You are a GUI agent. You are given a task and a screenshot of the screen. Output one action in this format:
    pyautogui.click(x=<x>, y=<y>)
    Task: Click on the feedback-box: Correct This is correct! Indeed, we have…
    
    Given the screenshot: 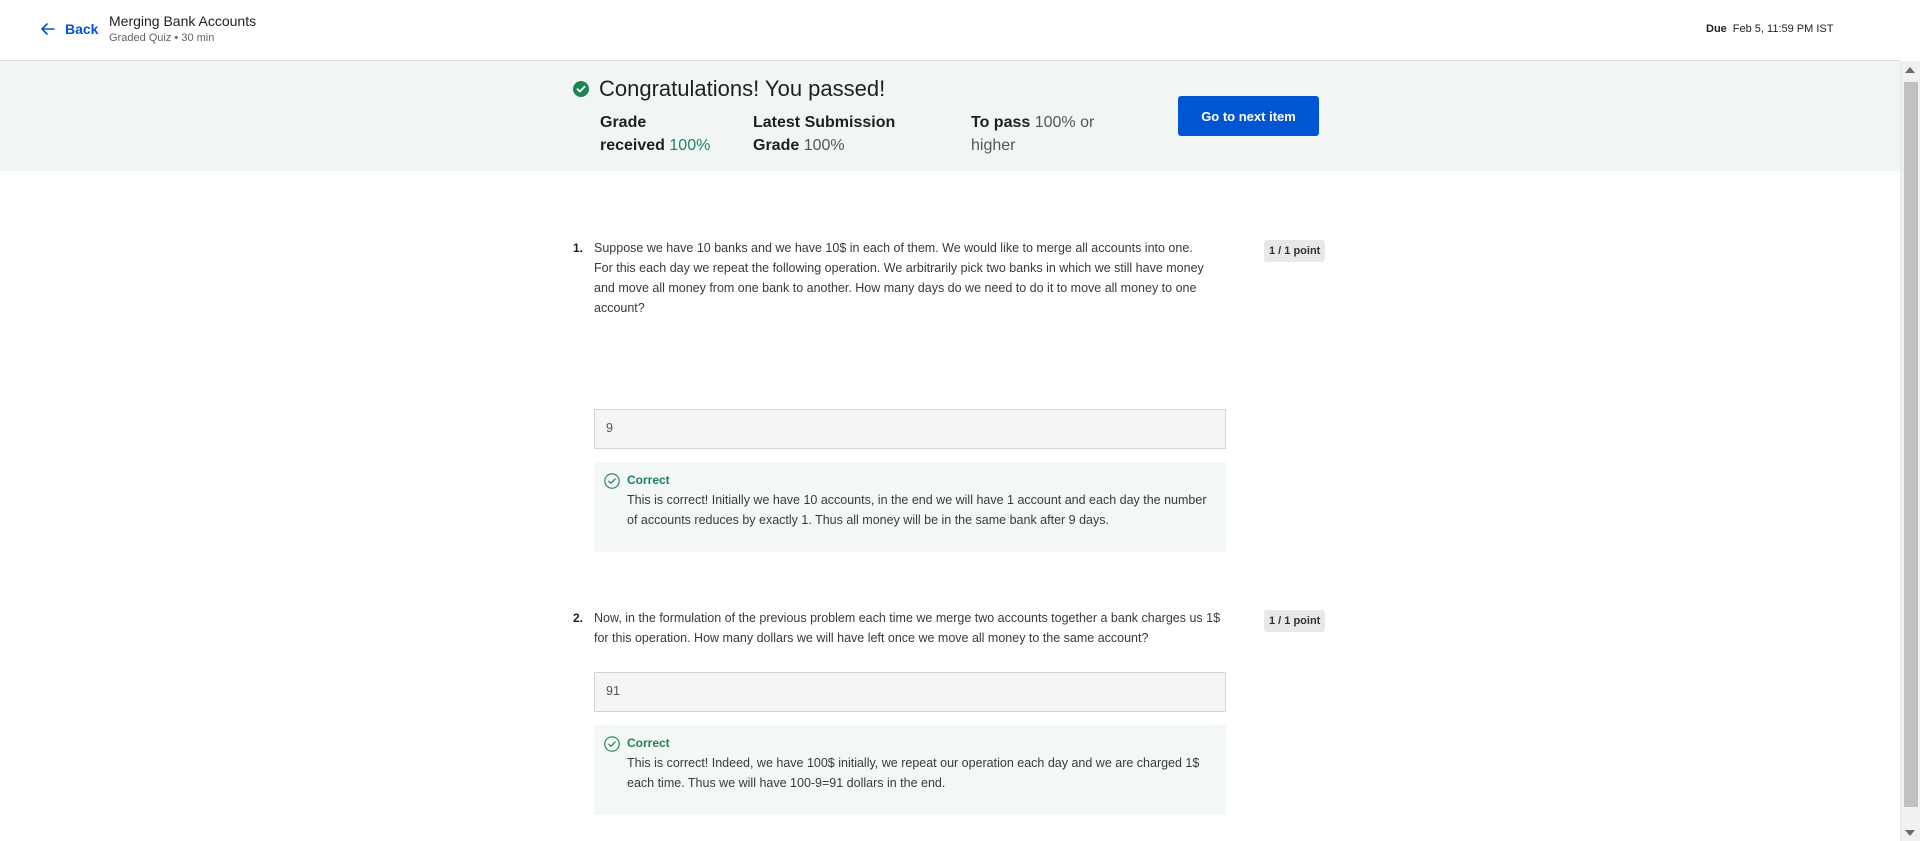 What is the action you would take?
    pyautogui.click(x=910, y=770)
    